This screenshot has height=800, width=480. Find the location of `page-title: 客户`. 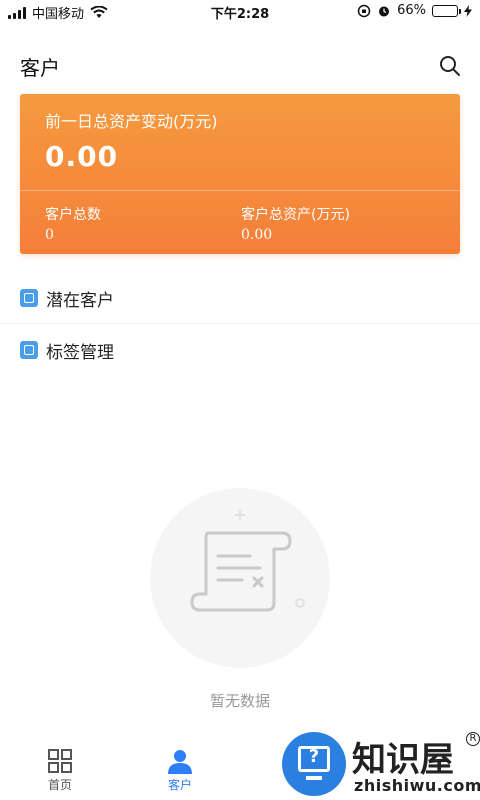

page-title: 客户 is located at coordinates (40, 68).